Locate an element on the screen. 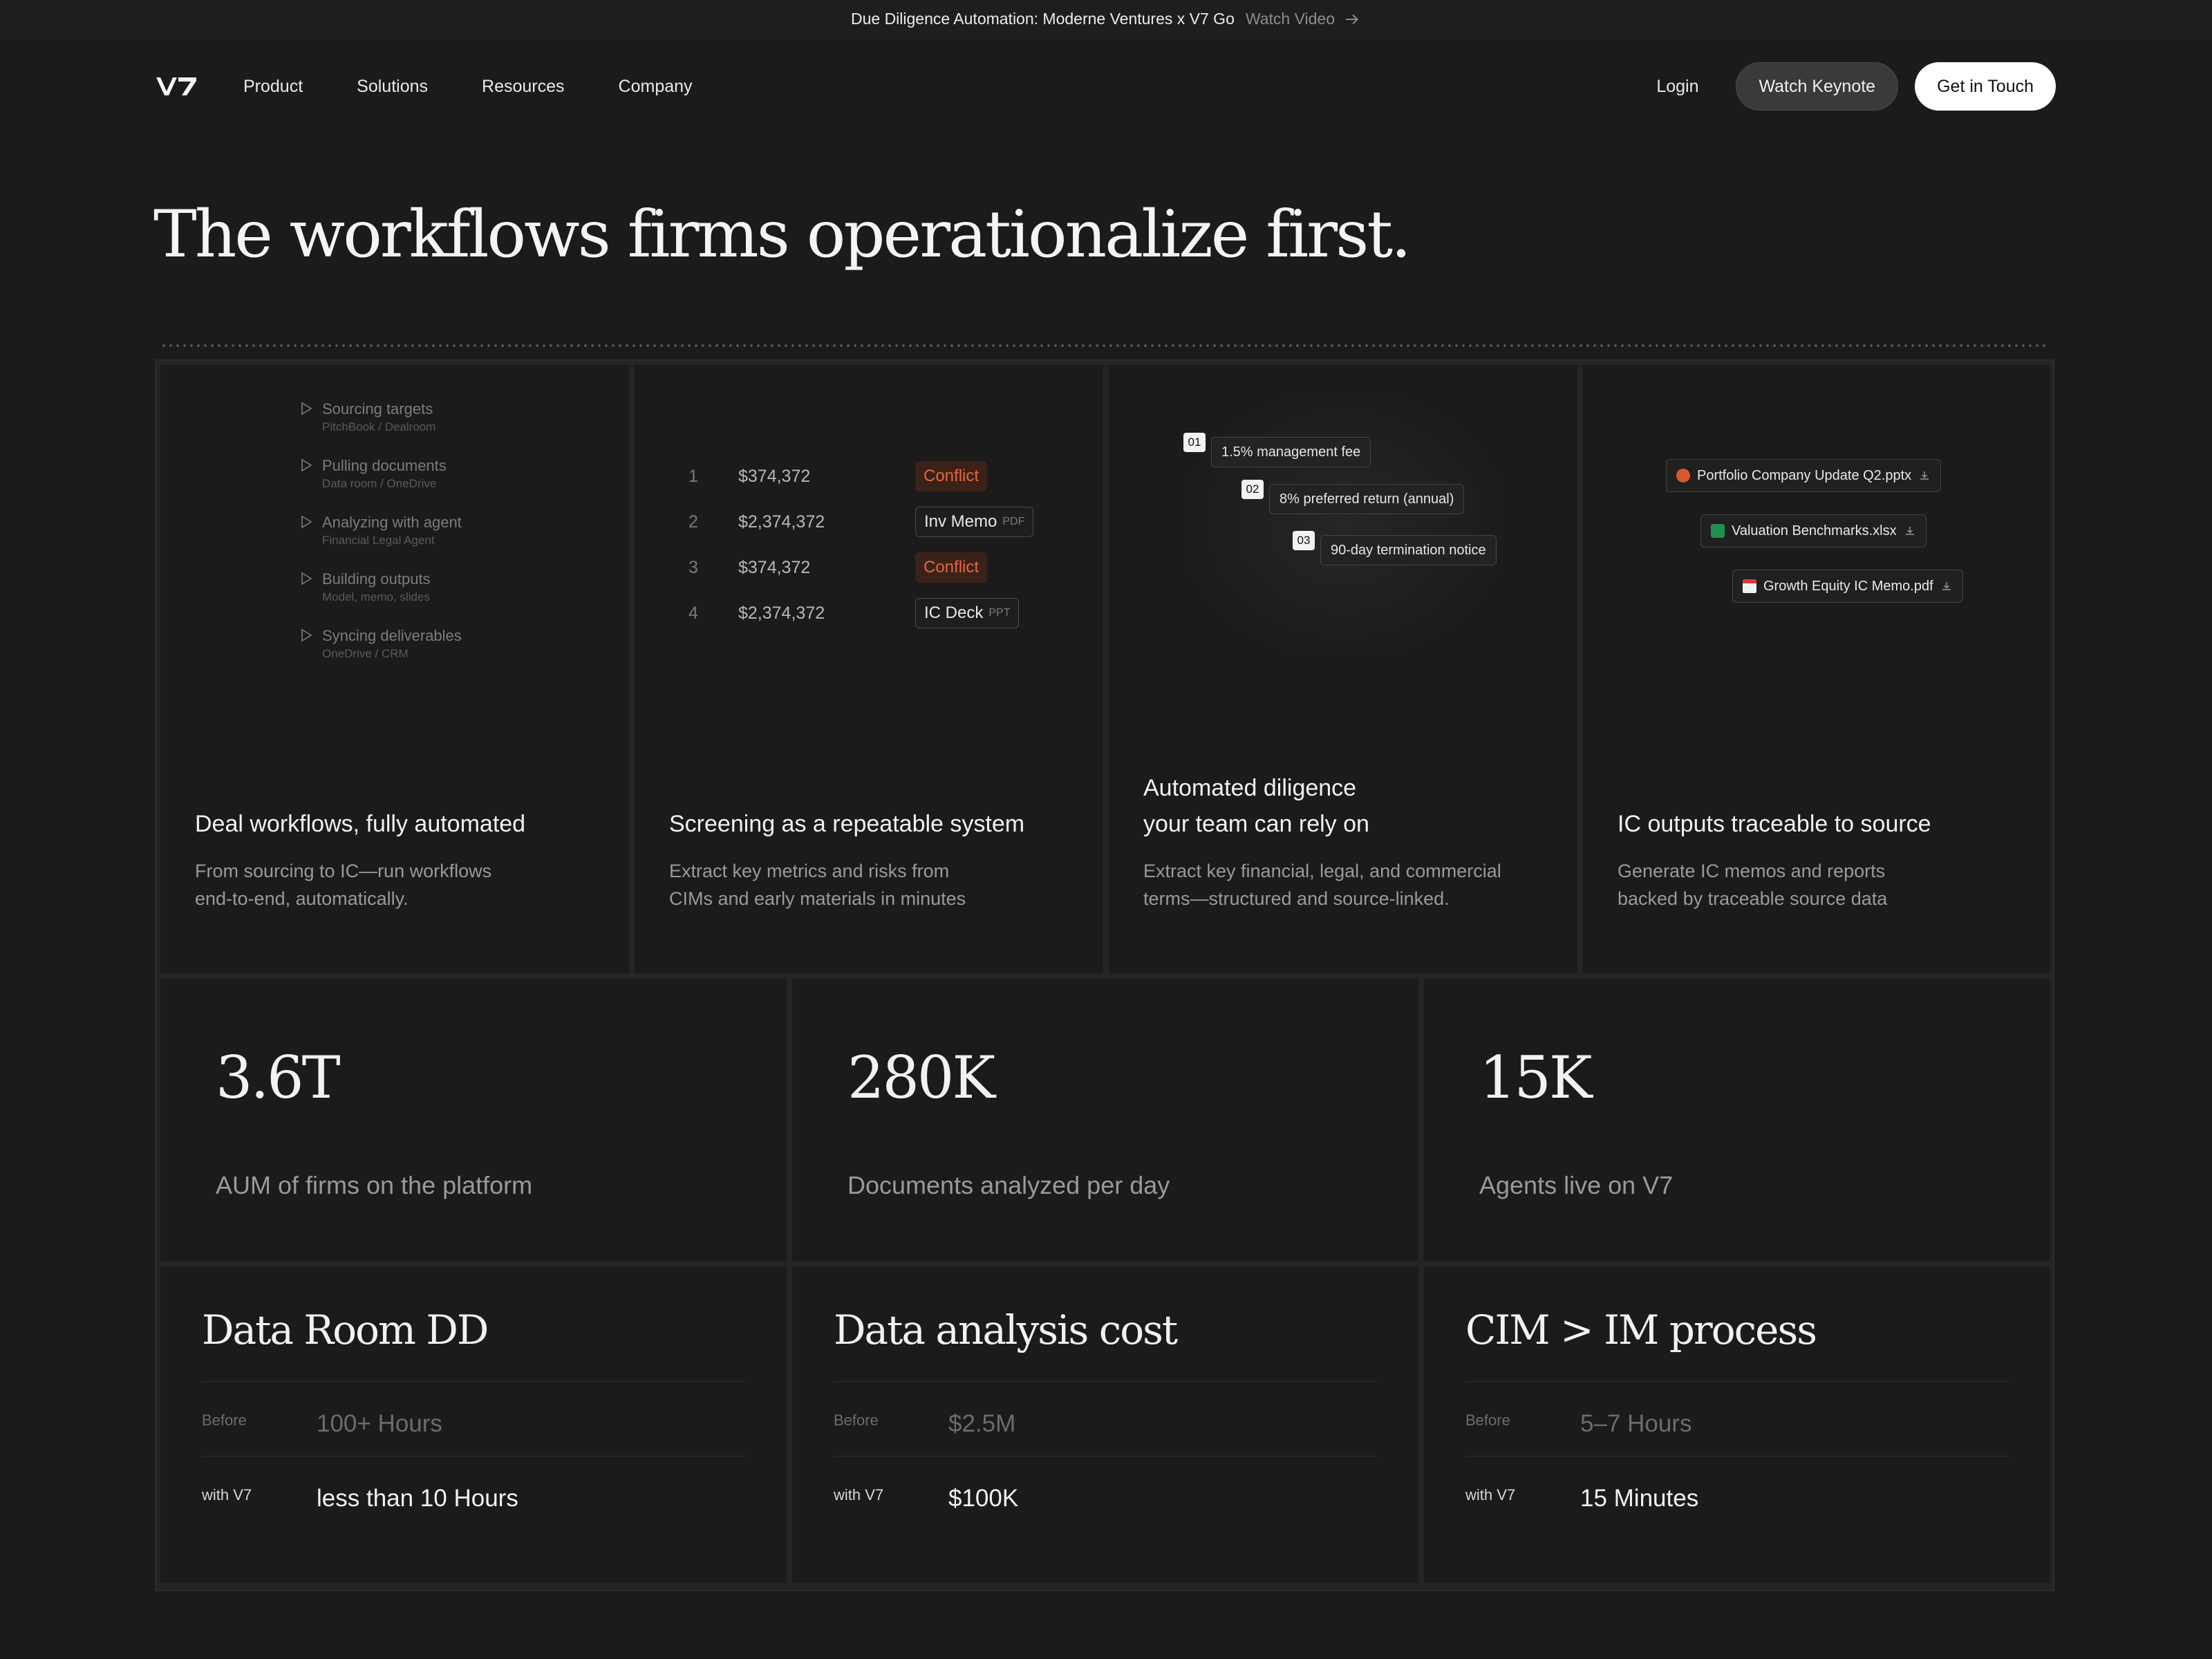 The height and width of the screenshot is (1659, 2212). document-badge: Inv Memo PDF is located at coordinates (974, 522).